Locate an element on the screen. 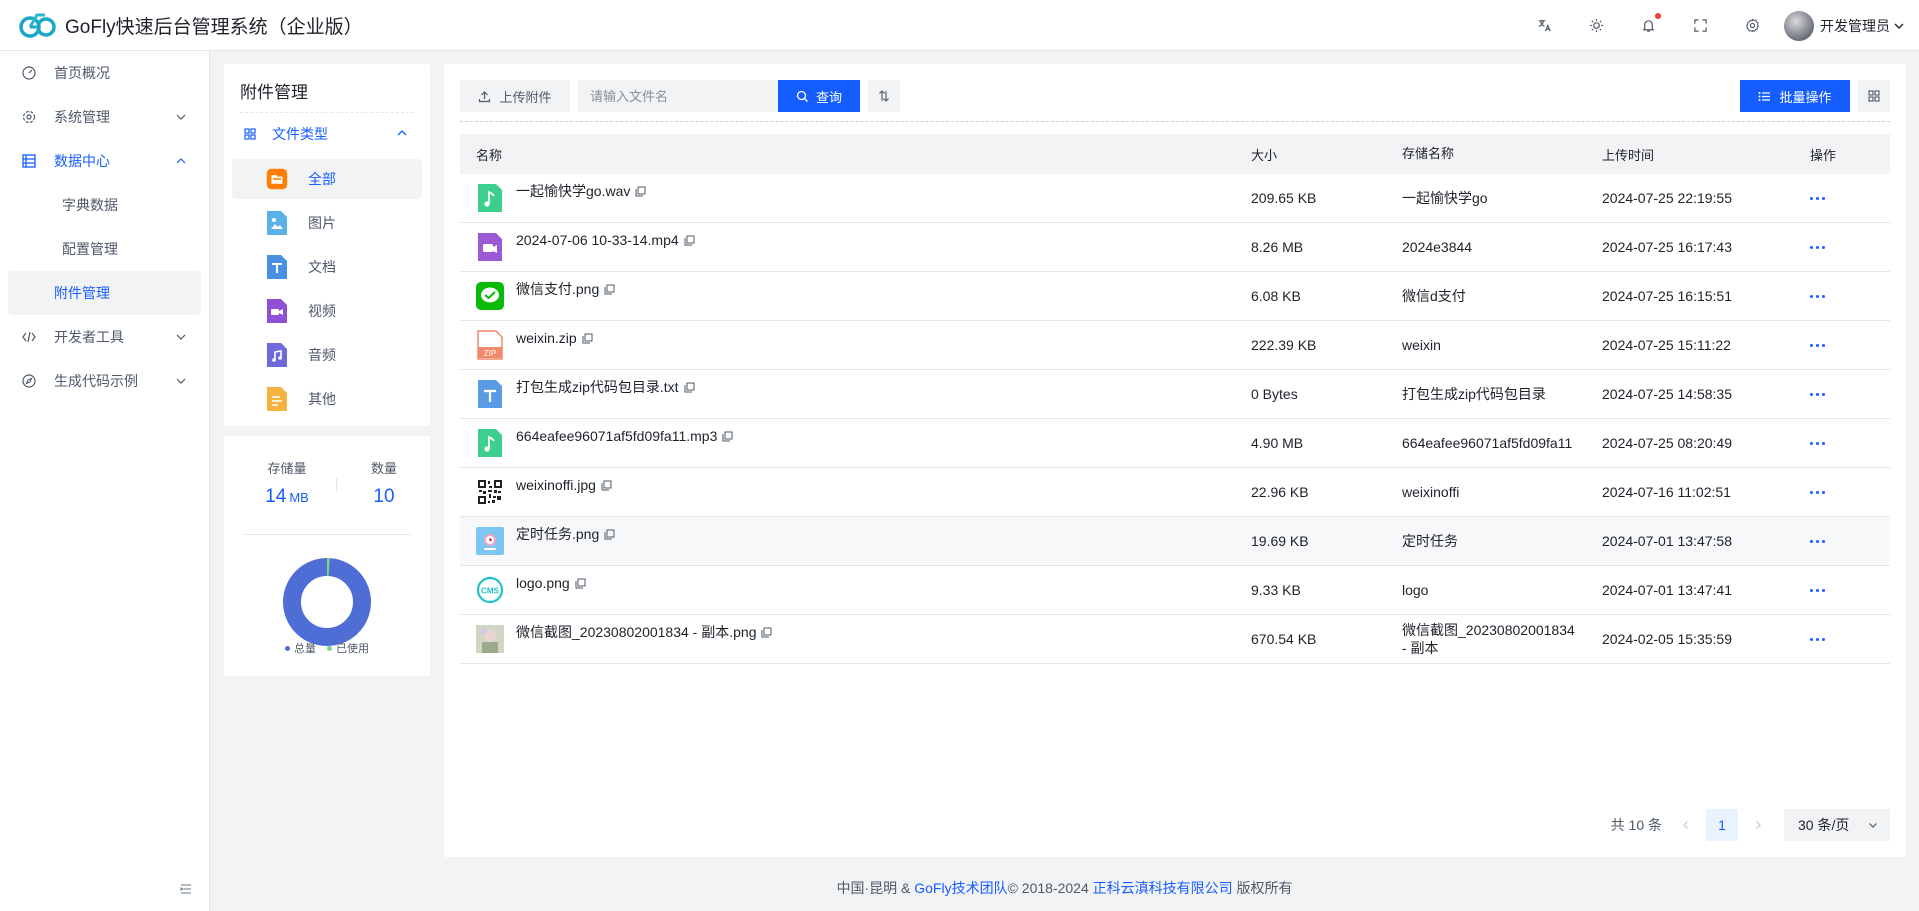  page-size-select: 30 条/页 is located at coordinates (1837, 825).